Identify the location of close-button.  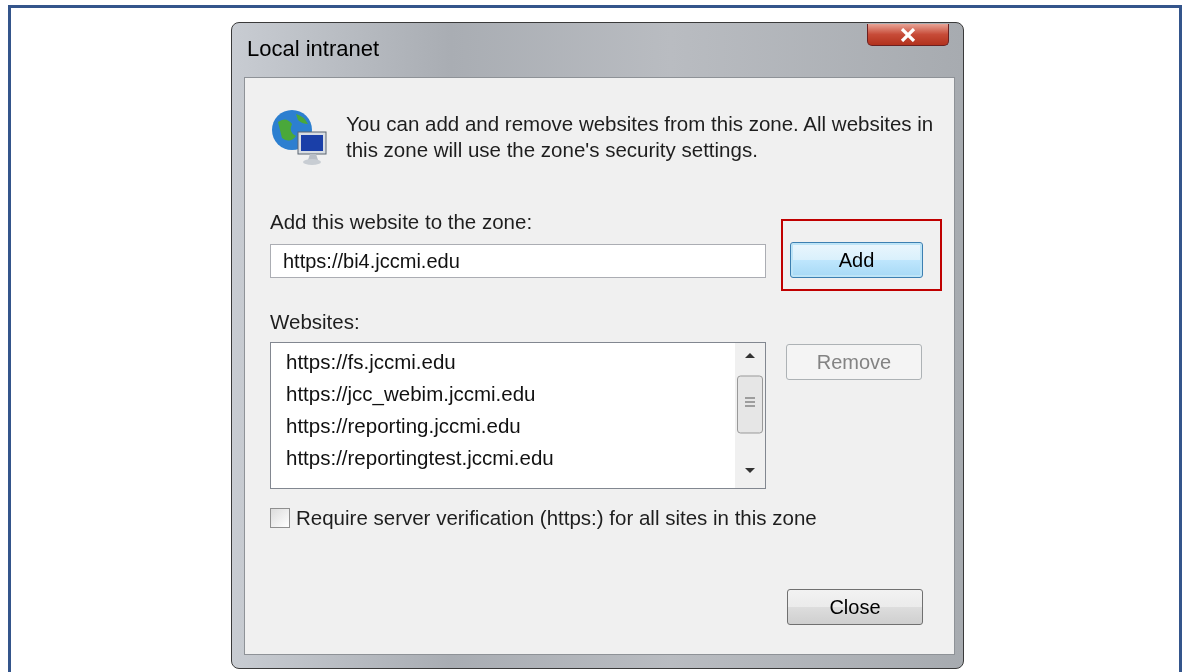
(908, 35).